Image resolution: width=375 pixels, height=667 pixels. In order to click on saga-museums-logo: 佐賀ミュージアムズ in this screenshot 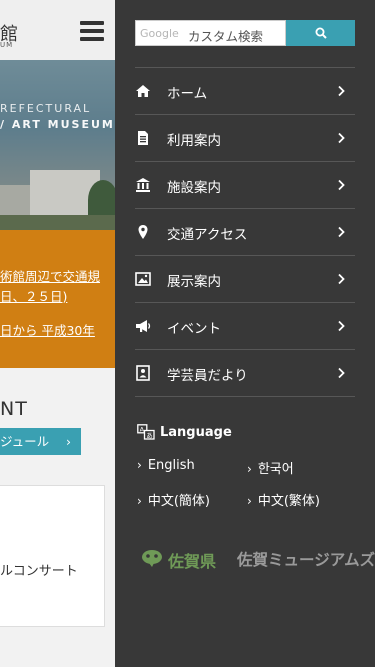, I will do `click(306, 559)`.